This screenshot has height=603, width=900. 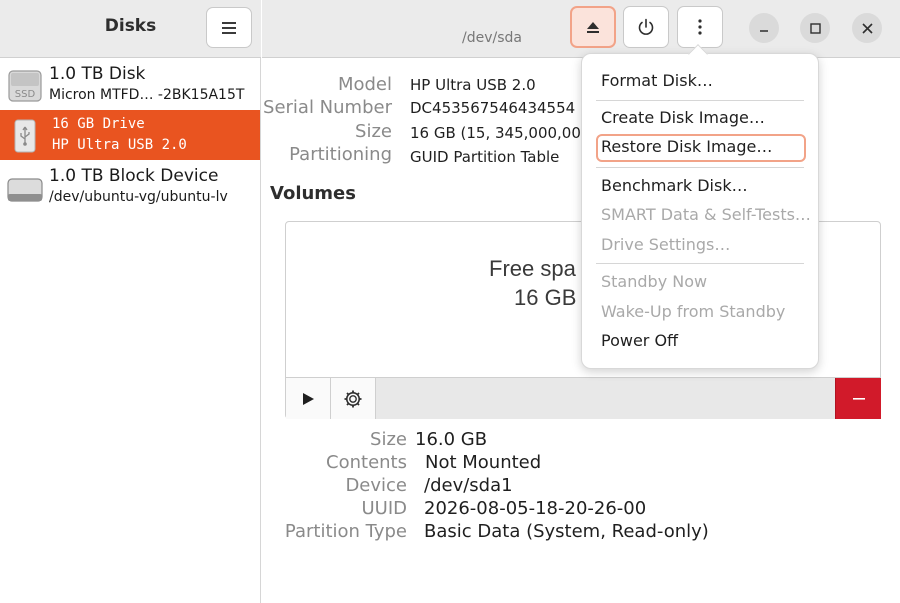 I want to click on power-icon, so click(x=646, y=26).